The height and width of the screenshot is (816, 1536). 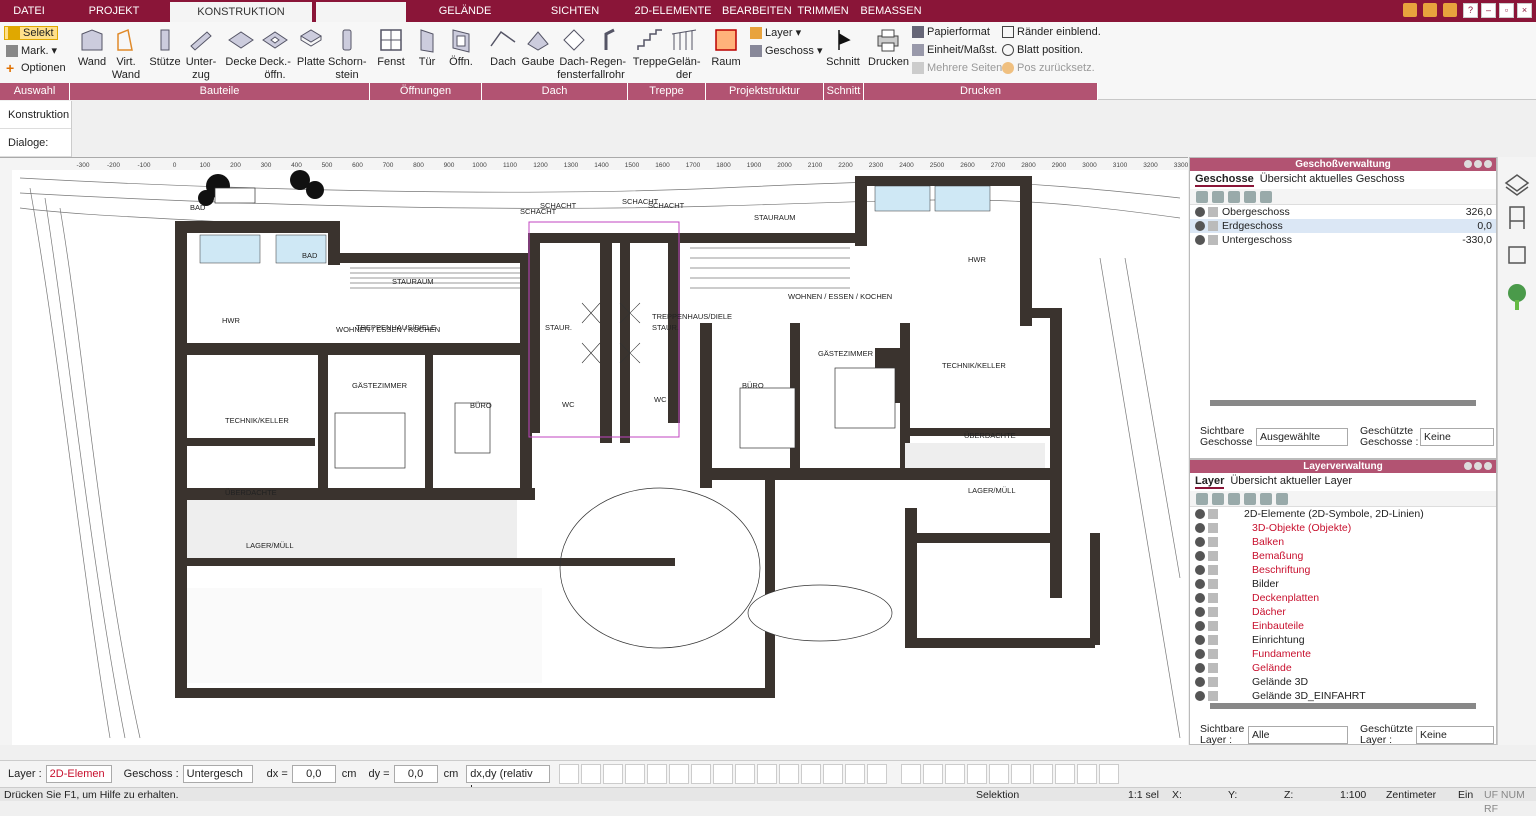 I want to click on save-icon, so click(x=1450, y=10).